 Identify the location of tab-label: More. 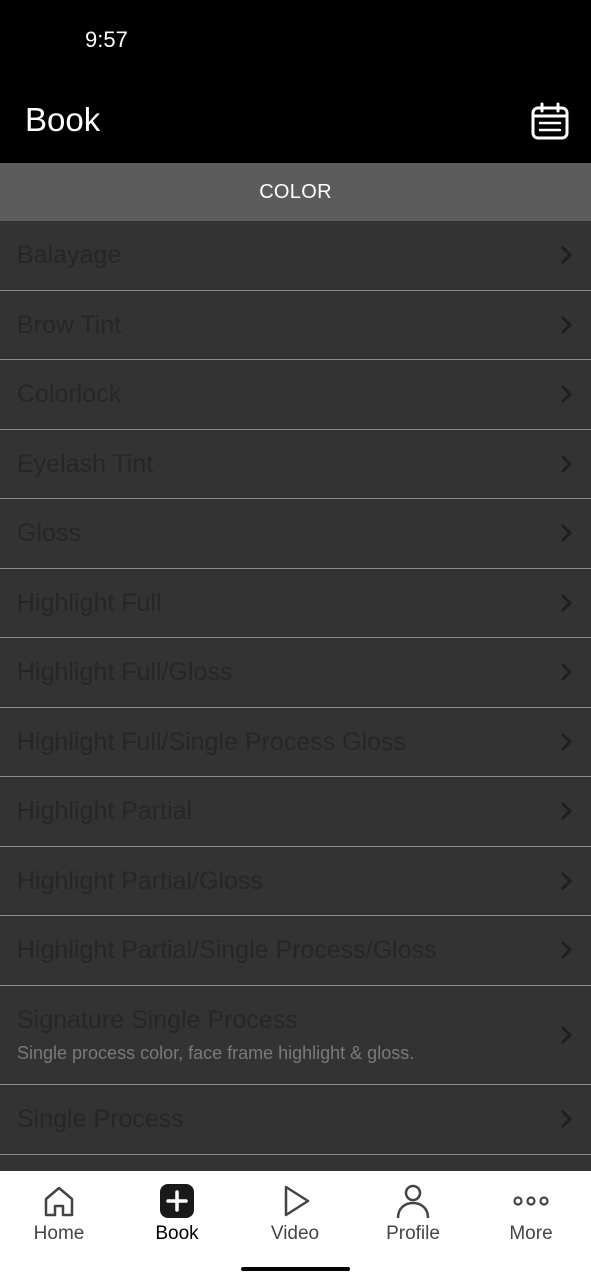
(531, 1233).